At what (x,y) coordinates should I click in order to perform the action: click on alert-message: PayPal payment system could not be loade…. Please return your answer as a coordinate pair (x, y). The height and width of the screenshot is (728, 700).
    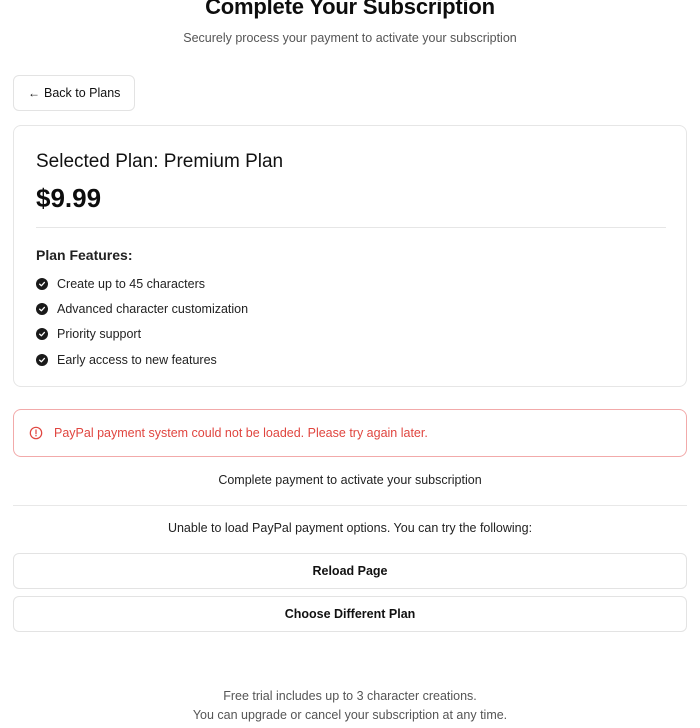
    Looking at the image, I should click on (241, 433).